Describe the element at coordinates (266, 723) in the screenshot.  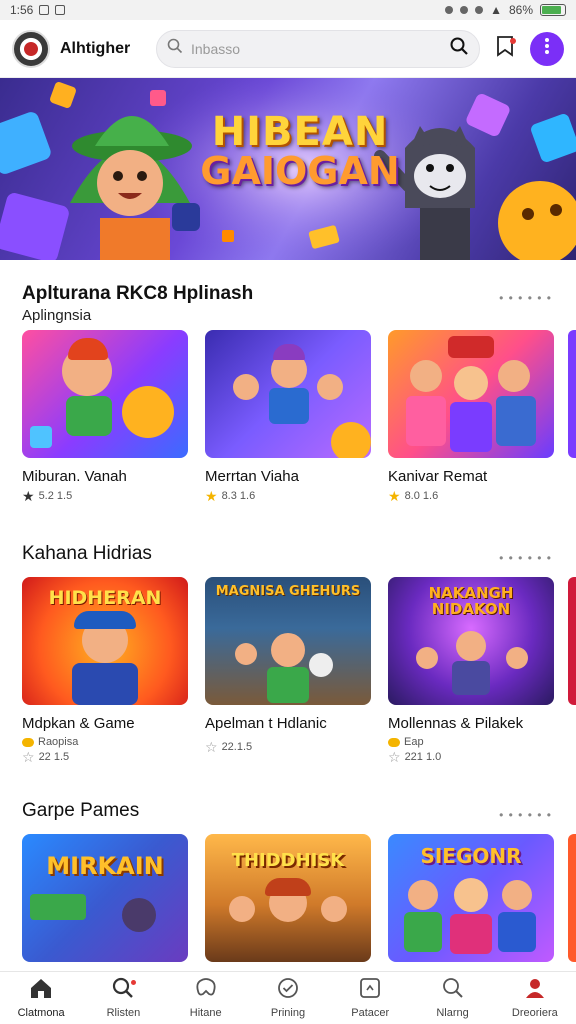
I see `game-title: Apelman t Hdlanic` at that location.